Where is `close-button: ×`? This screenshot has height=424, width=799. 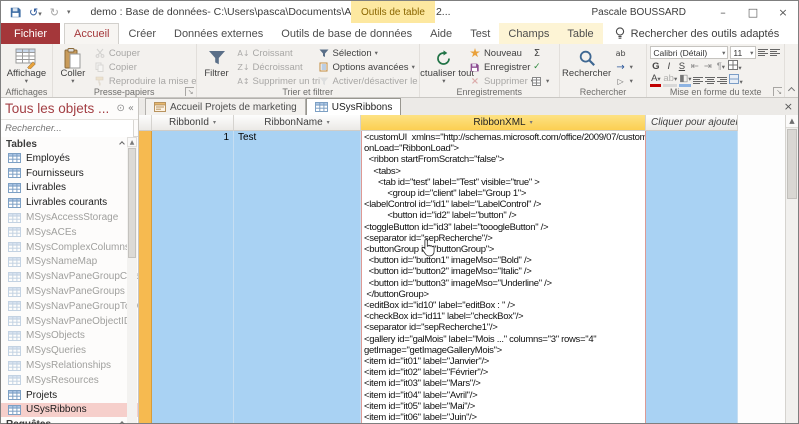 close-button: × is located at coordinates (783, 12).